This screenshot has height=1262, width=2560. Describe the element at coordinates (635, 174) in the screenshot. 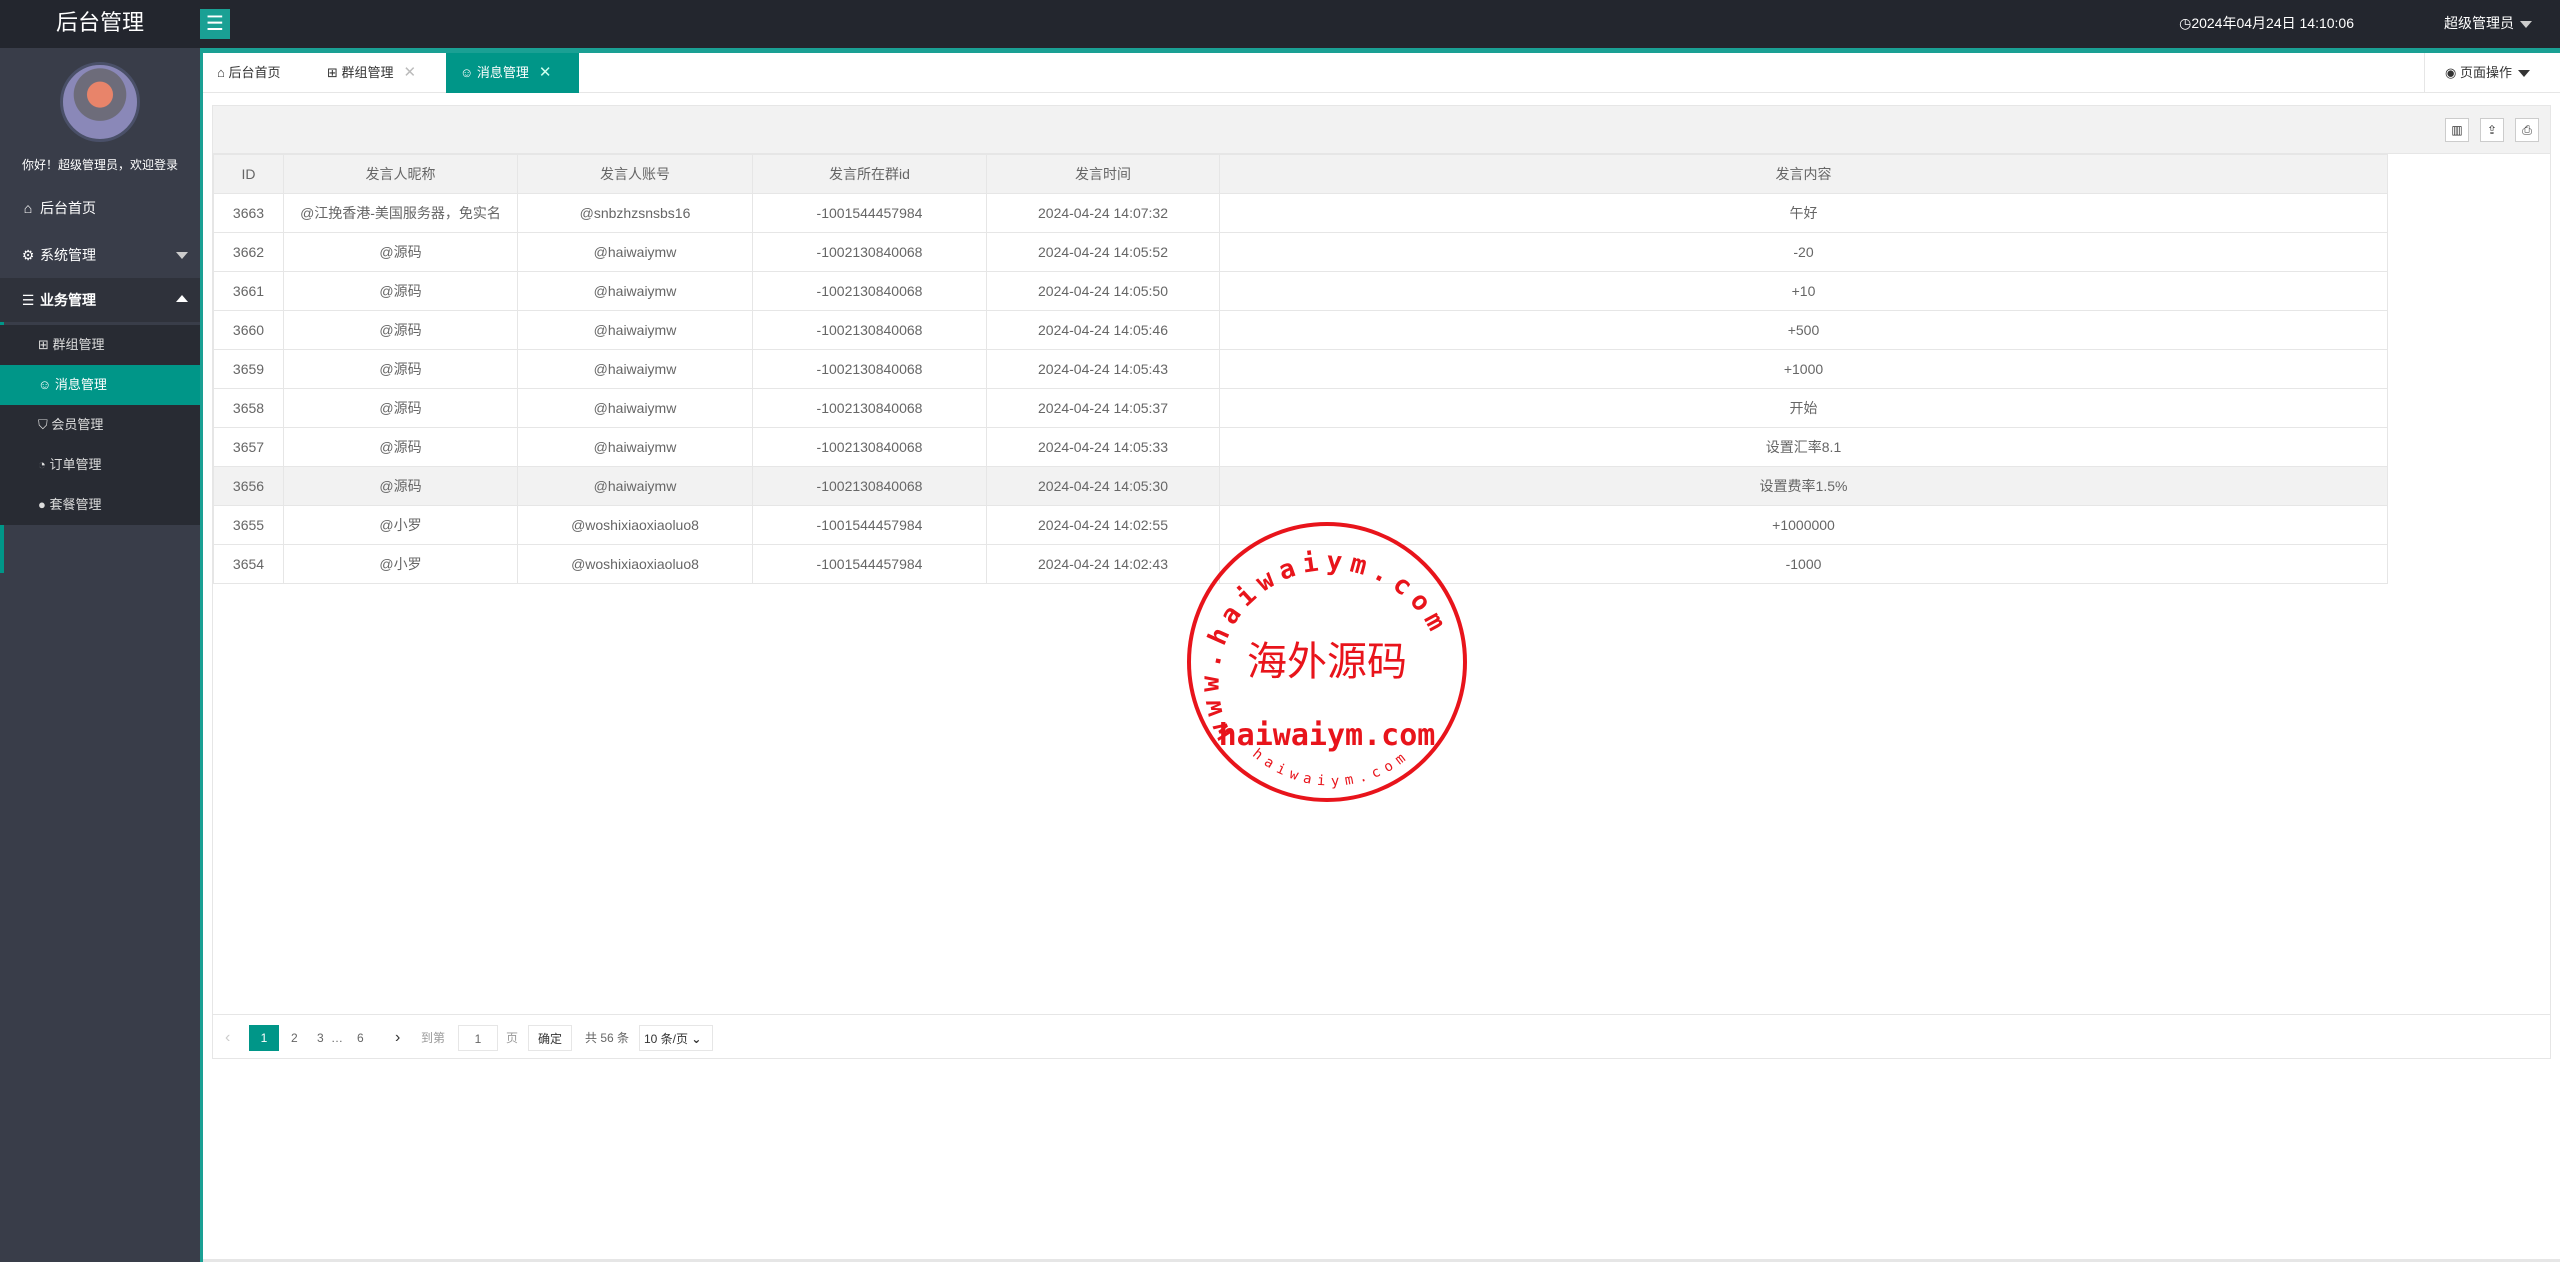

I see `col-account: 发言人账号` at that location.